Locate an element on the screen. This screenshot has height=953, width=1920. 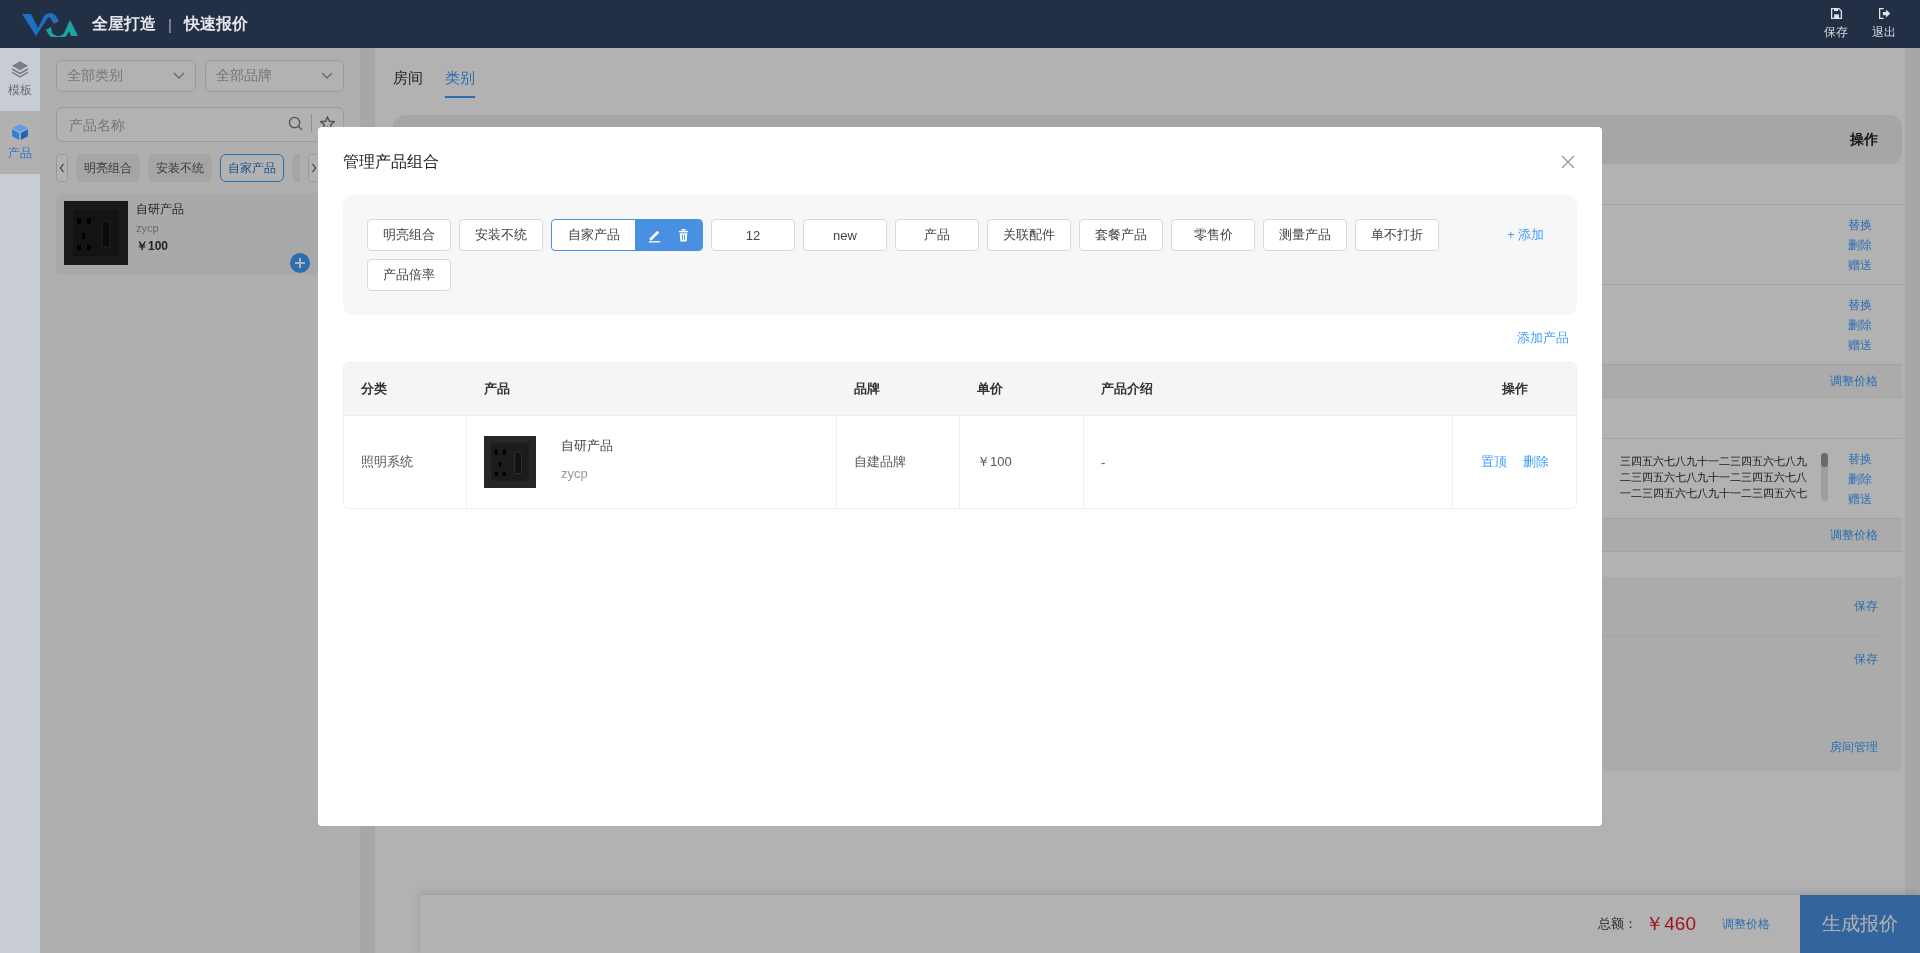
exit-icon is located at coordinates (1884, 13).